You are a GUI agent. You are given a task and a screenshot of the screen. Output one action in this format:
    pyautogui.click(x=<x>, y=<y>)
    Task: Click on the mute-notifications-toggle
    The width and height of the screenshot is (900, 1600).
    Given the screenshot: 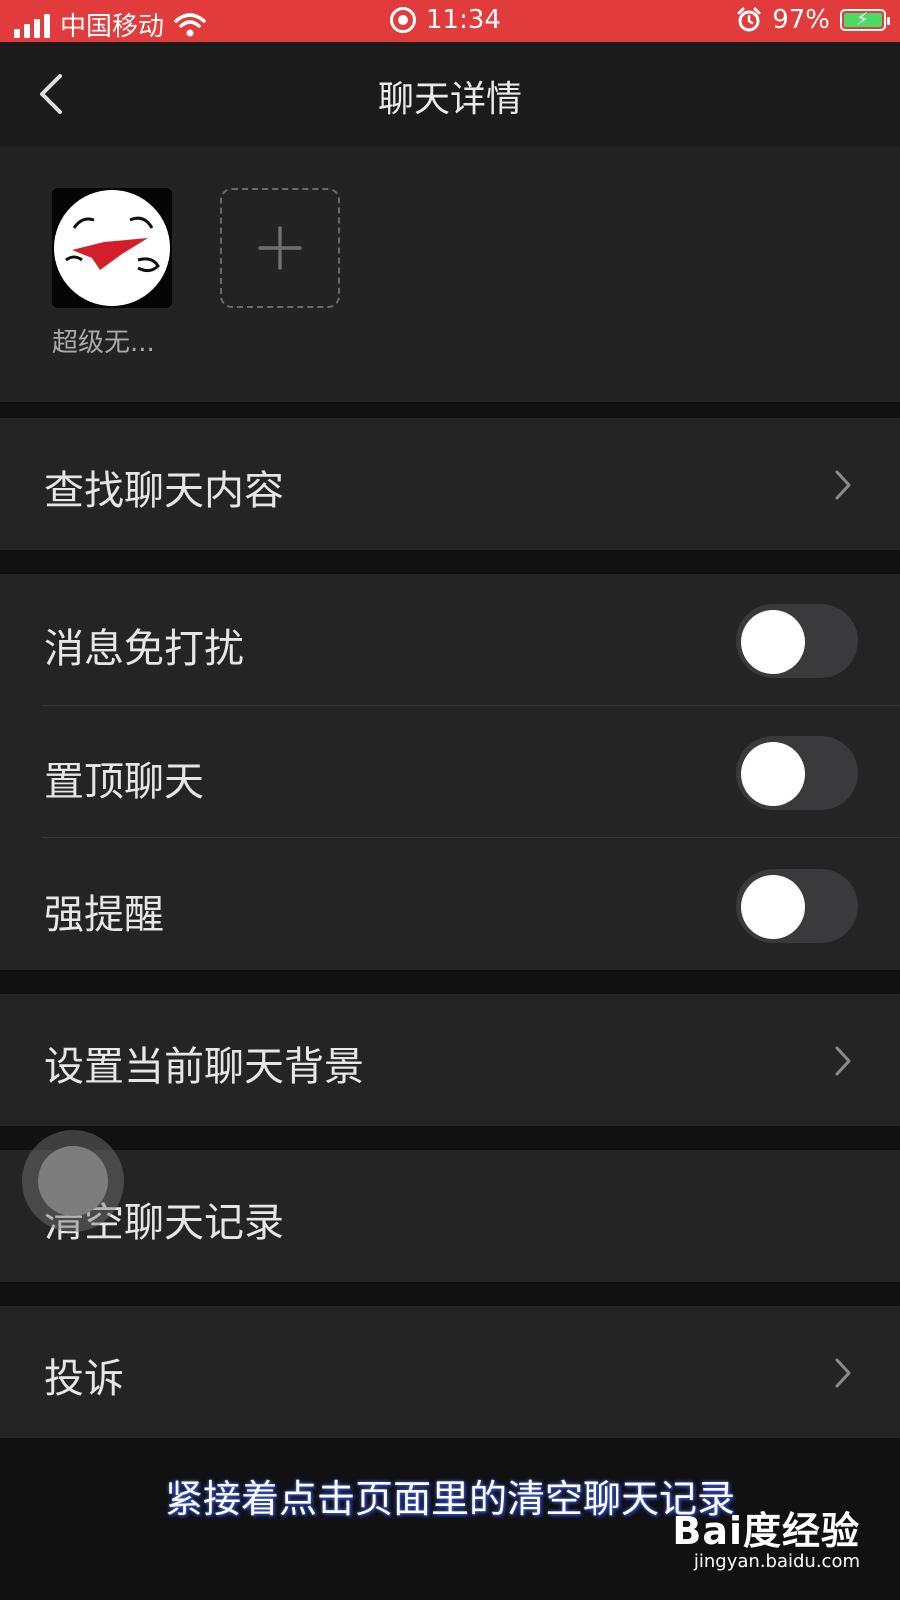 What is the action you would take?
    pyautogui.click(x=797, y=641)
    